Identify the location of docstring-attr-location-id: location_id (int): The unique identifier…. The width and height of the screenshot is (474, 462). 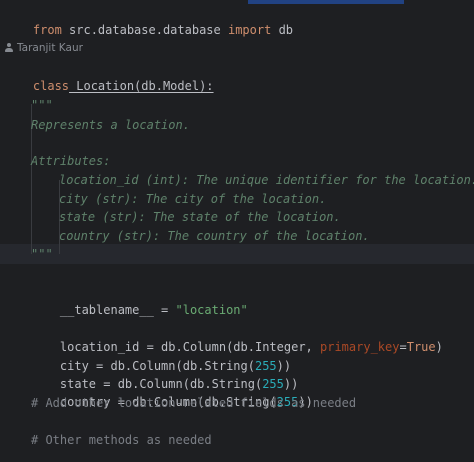
(266, 180).